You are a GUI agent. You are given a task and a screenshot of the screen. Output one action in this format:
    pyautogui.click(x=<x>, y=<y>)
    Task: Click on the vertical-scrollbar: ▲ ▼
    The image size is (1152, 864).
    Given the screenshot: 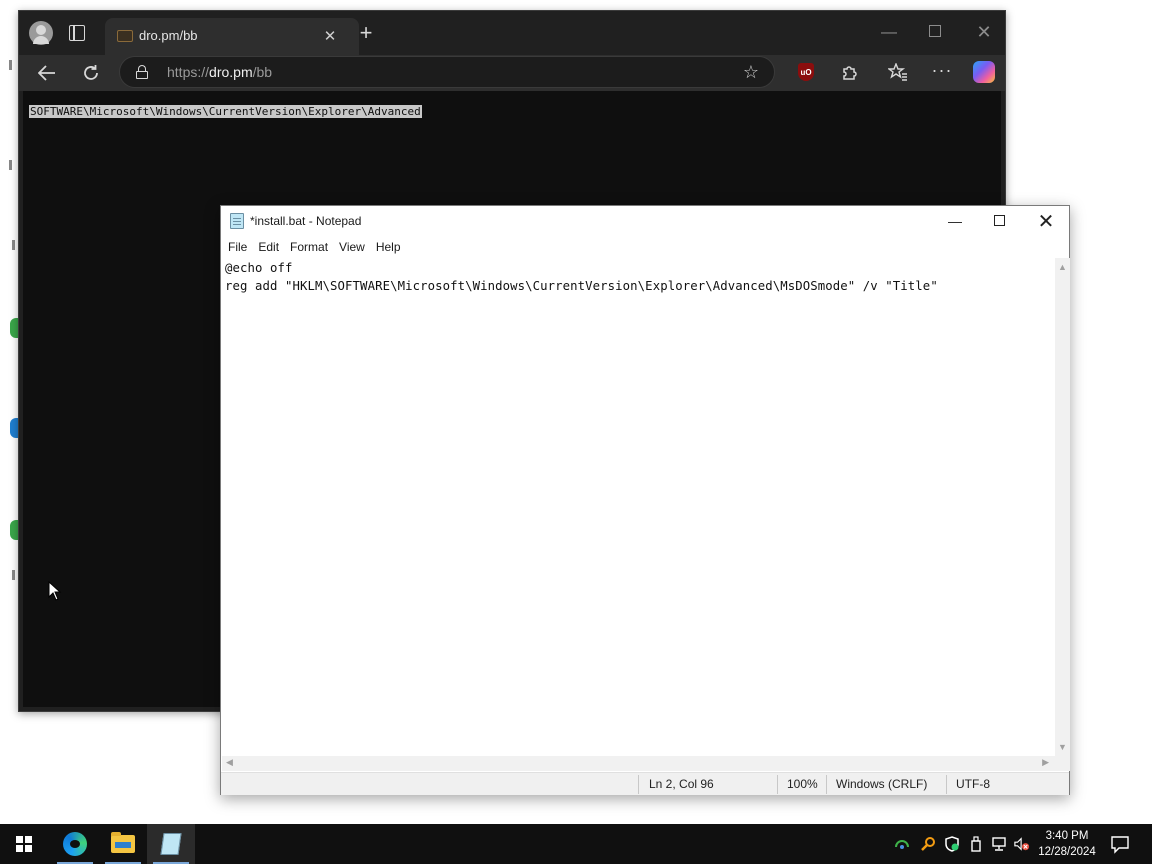 What is the action you would take?
    pyautogui.click(x=1062, y=507)
    